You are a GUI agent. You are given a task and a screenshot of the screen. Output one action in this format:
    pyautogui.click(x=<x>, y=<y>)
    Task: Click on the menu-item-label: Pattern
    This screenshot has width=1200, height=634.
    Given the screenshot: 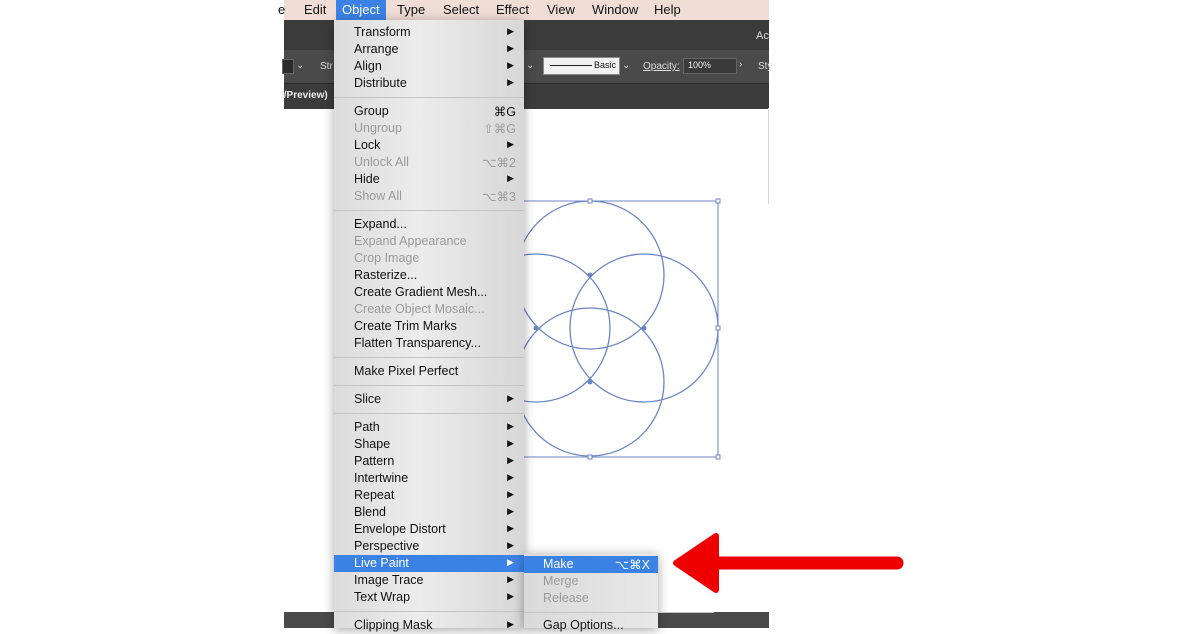 What is the action you would take?
    pyautogui.click(x=374, y=461)
    